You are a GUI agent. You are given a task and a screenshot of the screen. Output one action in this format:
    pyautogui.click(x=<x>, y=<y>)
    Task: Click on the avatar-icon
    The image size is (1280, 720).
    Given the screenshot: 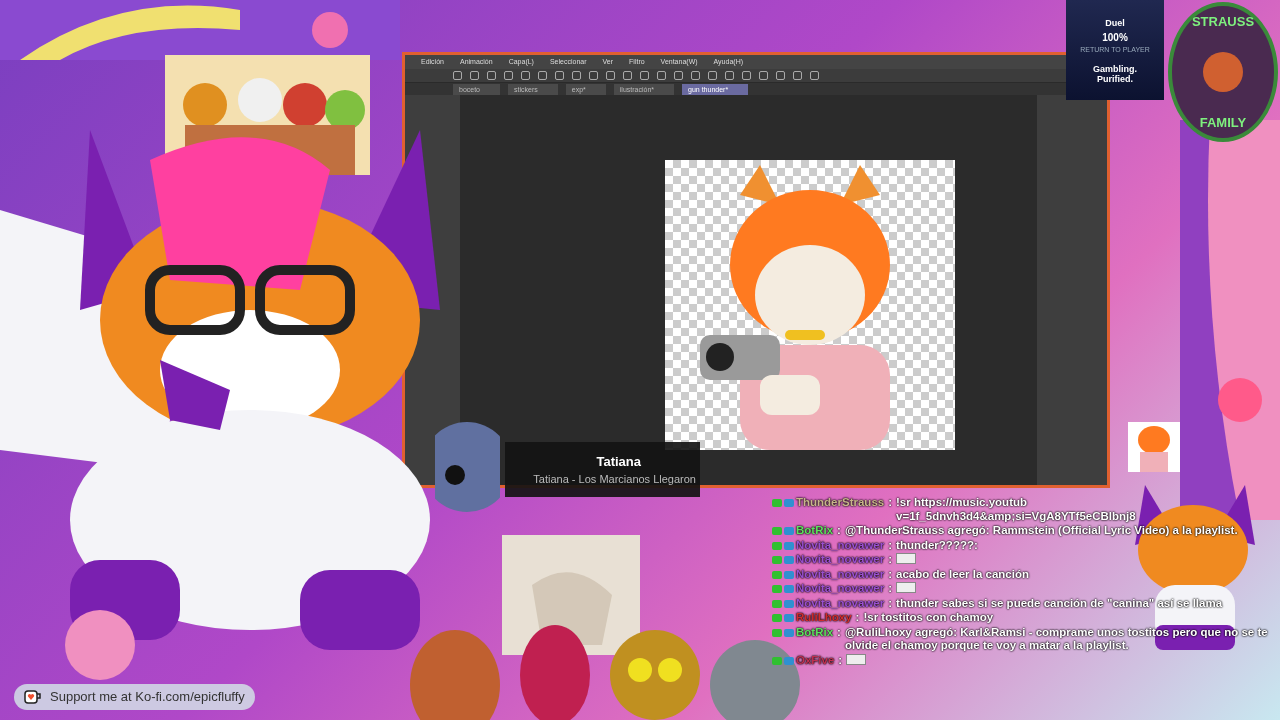 What is the action you would take?
    pyautogui.click(x=1223, y=72)
    